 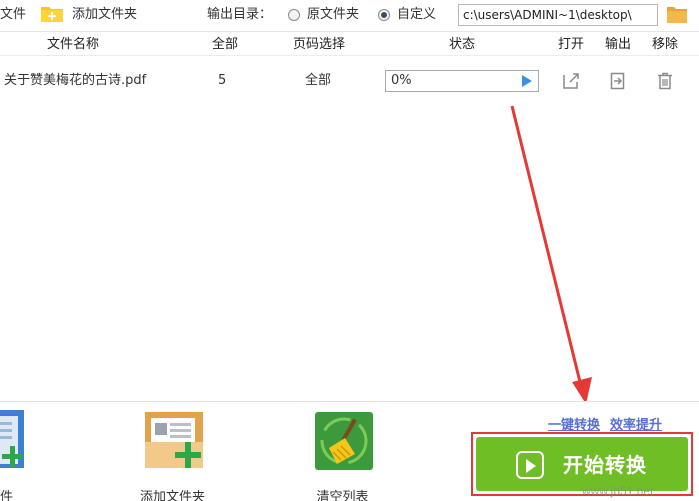 I want to click on promo-link-left: 一键转换, so click(x=574, y=425).